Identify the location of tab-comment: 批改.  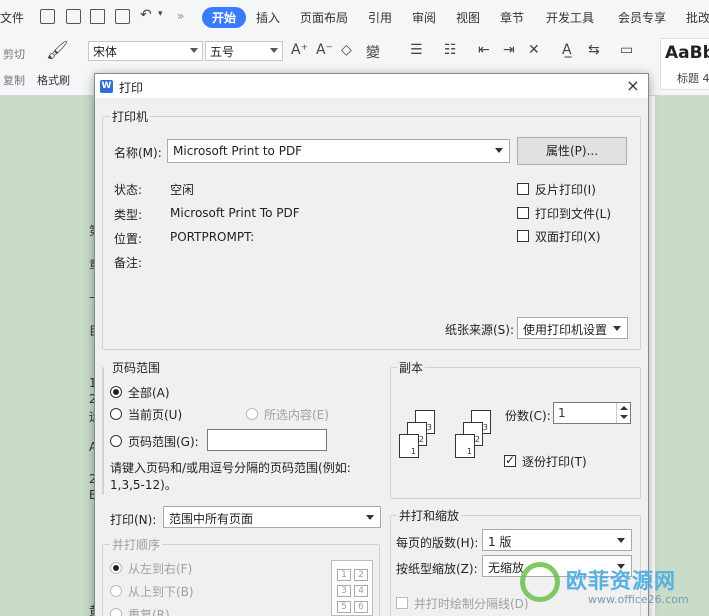
(697, 17).